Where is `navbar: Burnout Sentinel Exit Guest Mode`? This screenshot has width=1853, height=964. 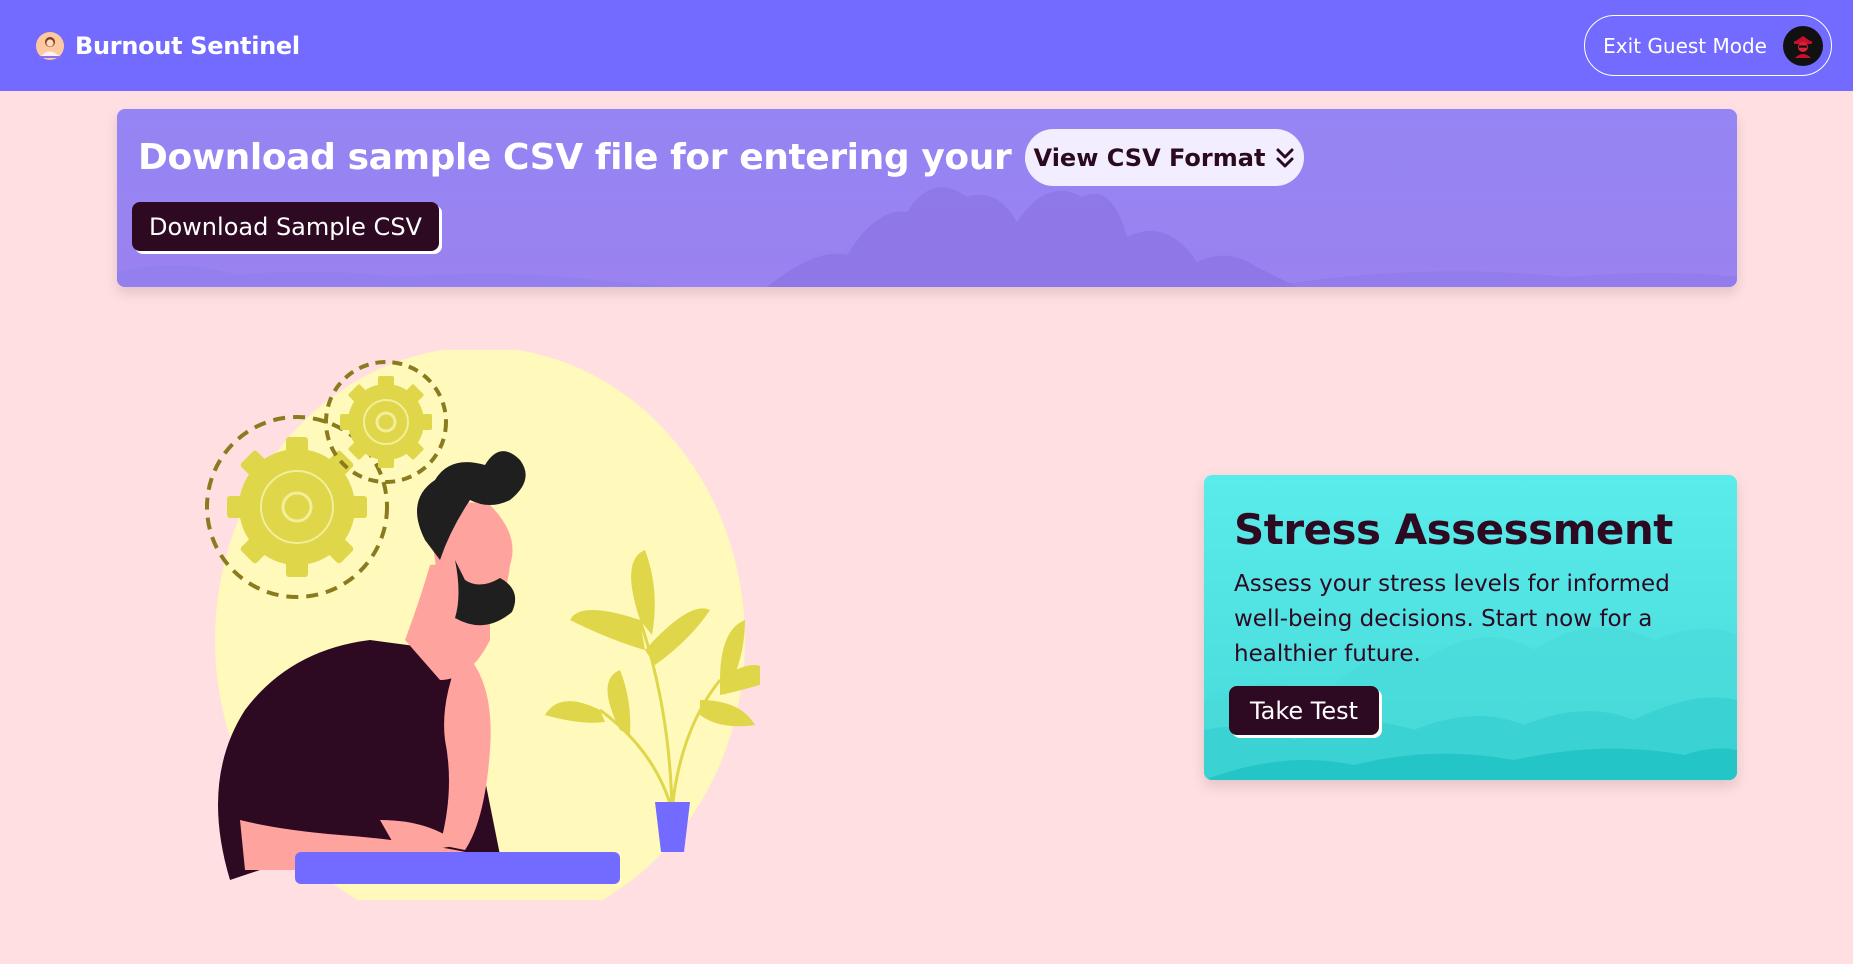
navbar: Burnout Sentinel Exit Guest Mode is located at coordinates (926, 45).